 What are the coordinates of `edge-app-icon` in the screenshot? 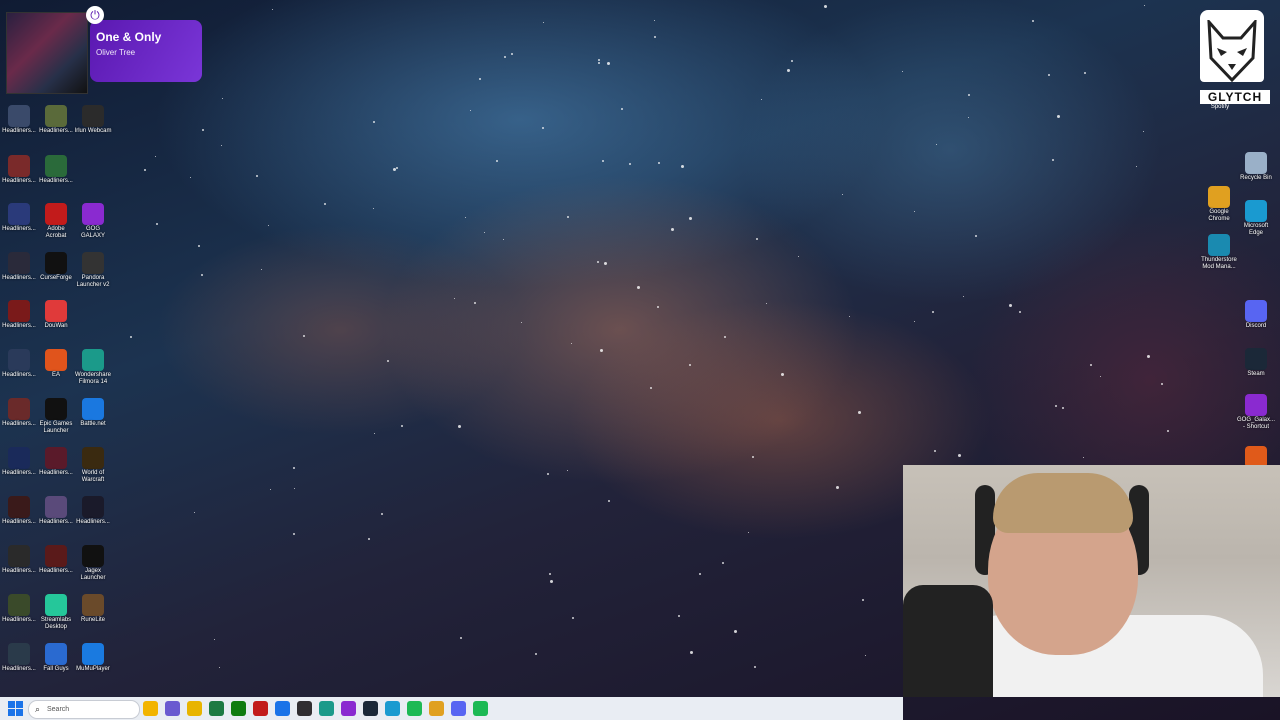 It's located at (392, 708).